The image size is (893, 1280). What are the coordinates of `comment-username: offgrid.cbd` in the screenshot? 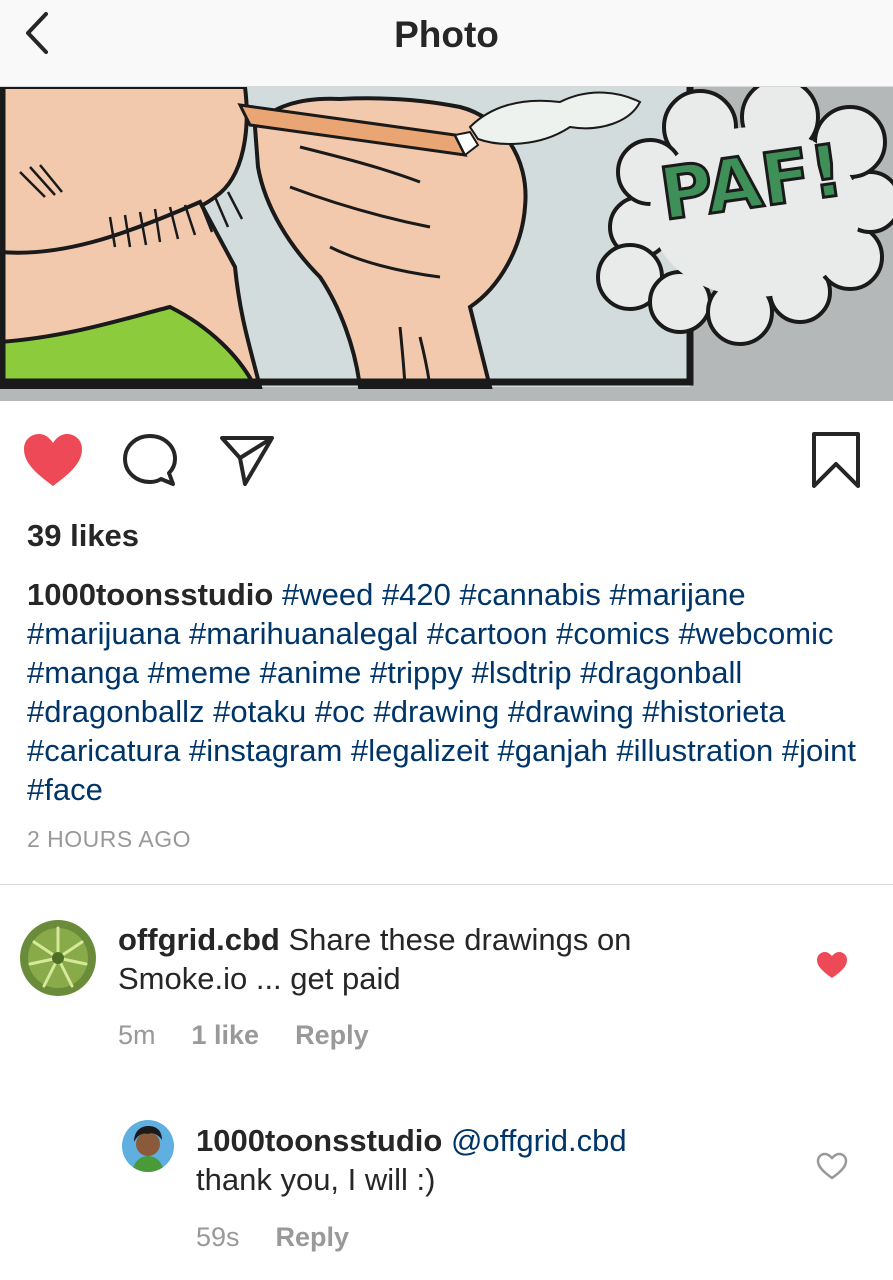 It's located at (199, 939).